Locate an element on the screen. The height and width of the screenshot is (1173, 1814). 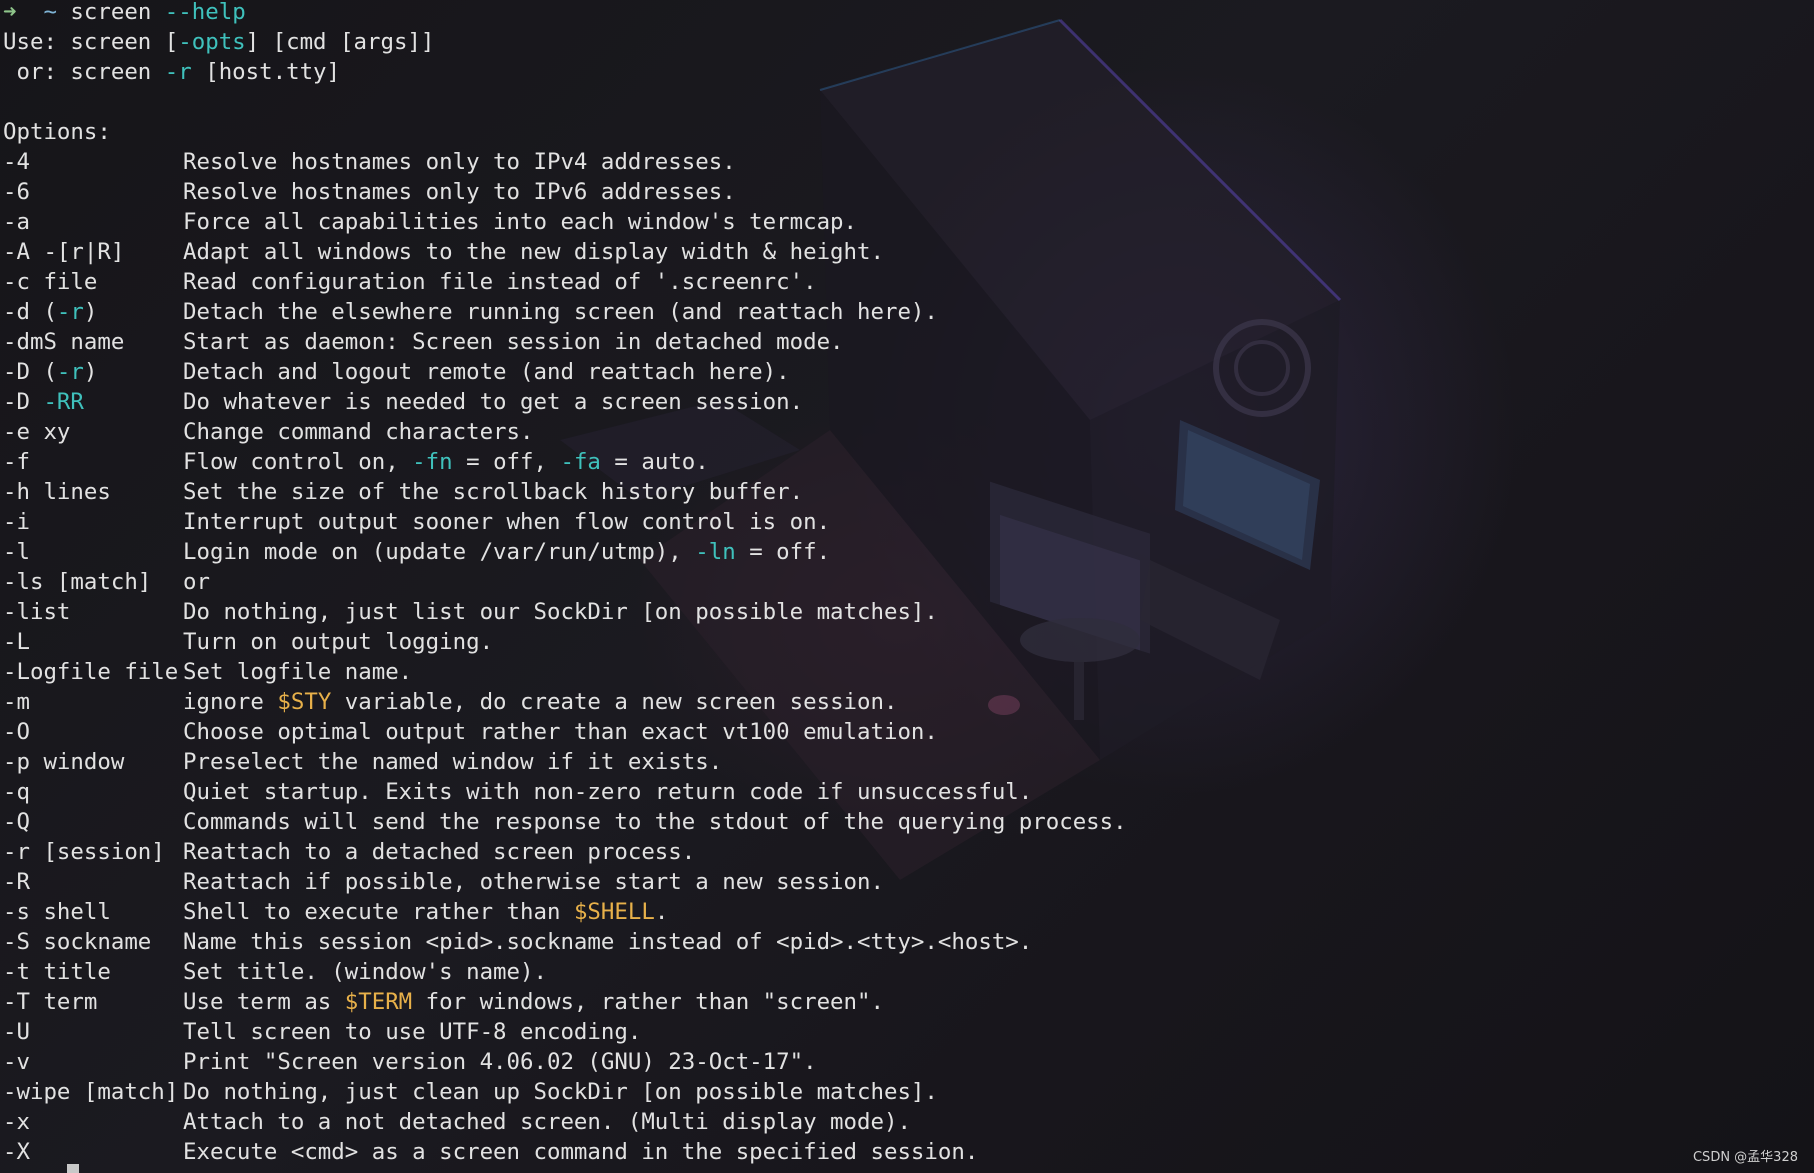
option-flag: -t title is located at coordinates (57, 972).